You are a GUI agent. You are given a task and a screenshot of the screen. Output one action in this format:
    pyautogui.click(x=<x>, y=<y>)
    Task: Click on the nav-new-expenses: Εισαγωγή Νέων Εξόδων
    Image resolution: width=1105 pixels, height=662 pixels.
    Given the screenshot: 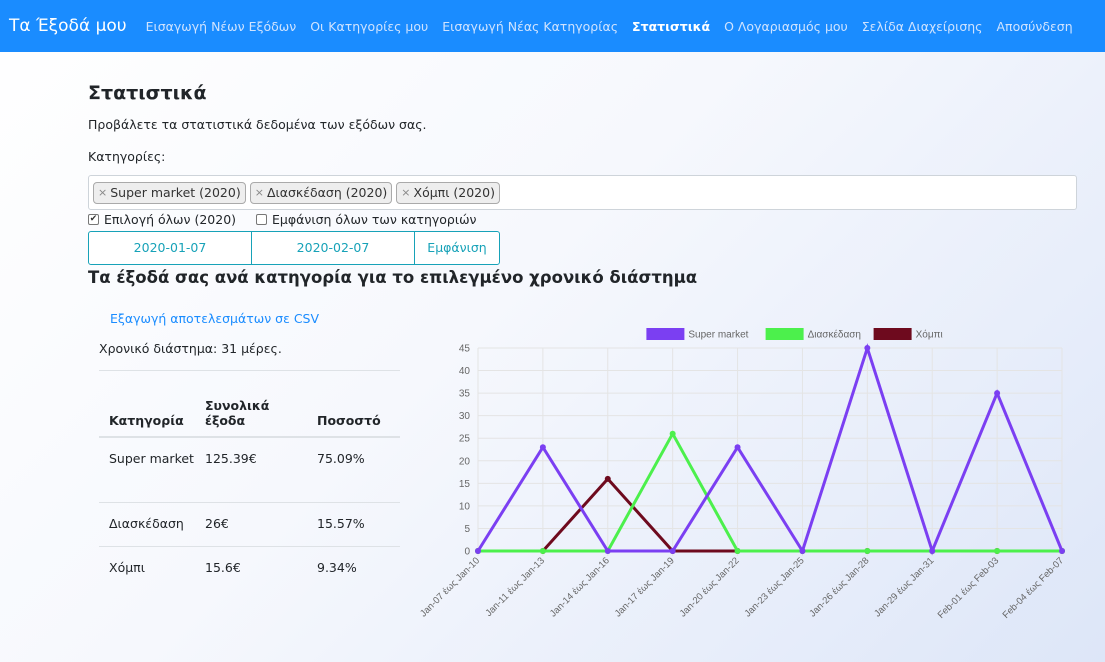 What is the action you would take?
    pyautogui.click(x=221, y=26)
    